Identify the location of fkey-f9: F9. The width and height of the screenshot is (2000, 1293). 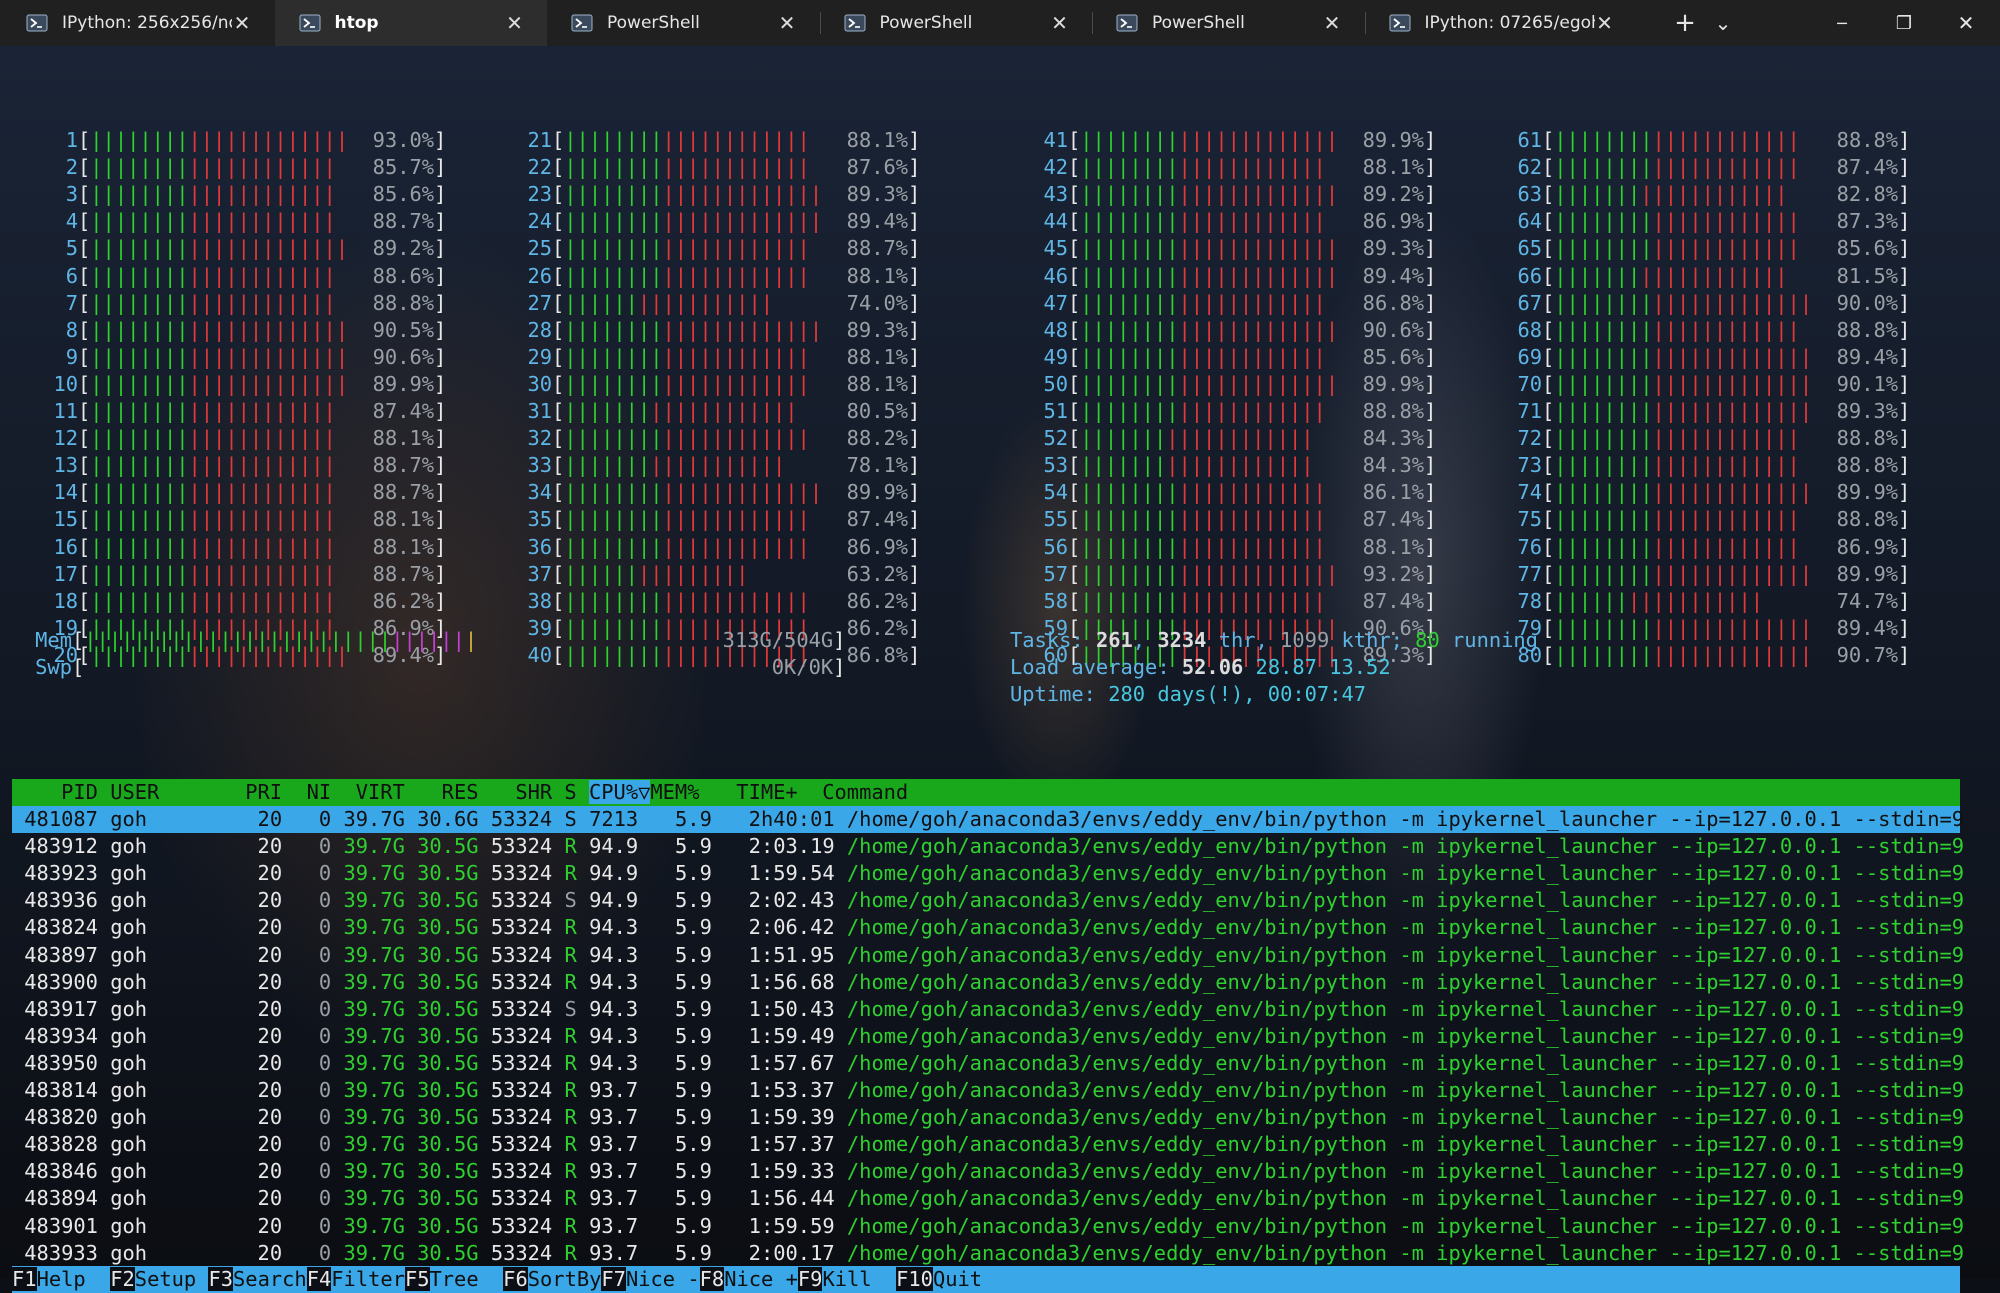
(810, 1279).